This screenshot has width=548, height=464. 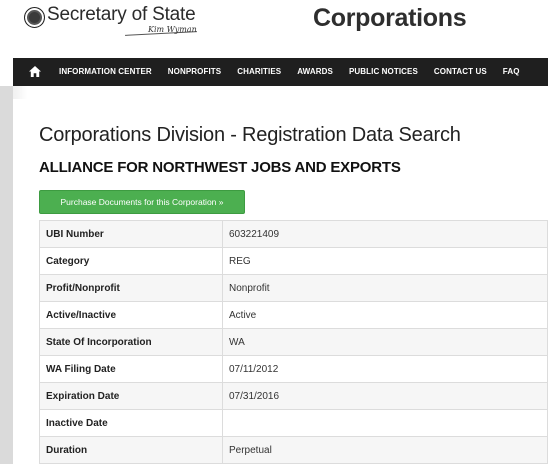 What do you see at coordinates (121, 15) in the screenshot?
I see `site-logo-text: Secretary of State` at bounding box center [121, 15].